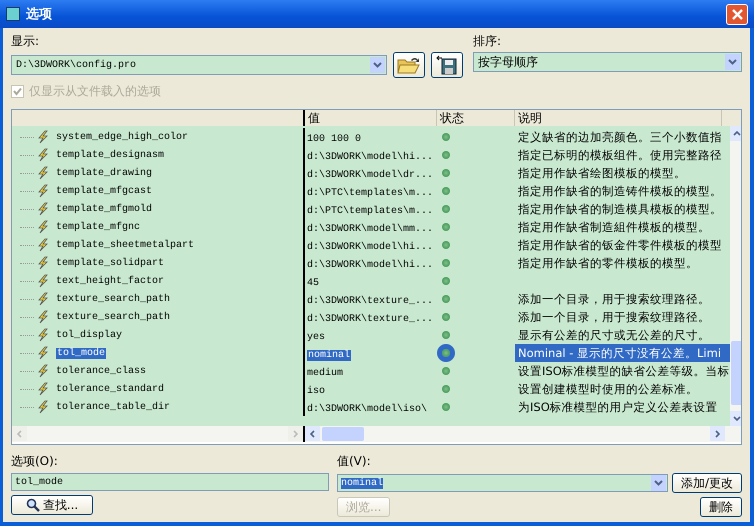 Image resolution: width=754 pixels, height=526 pixels. Describe the element at coordinates (329, 355) in the screenshot. I see `option-value: nominal` at that location.